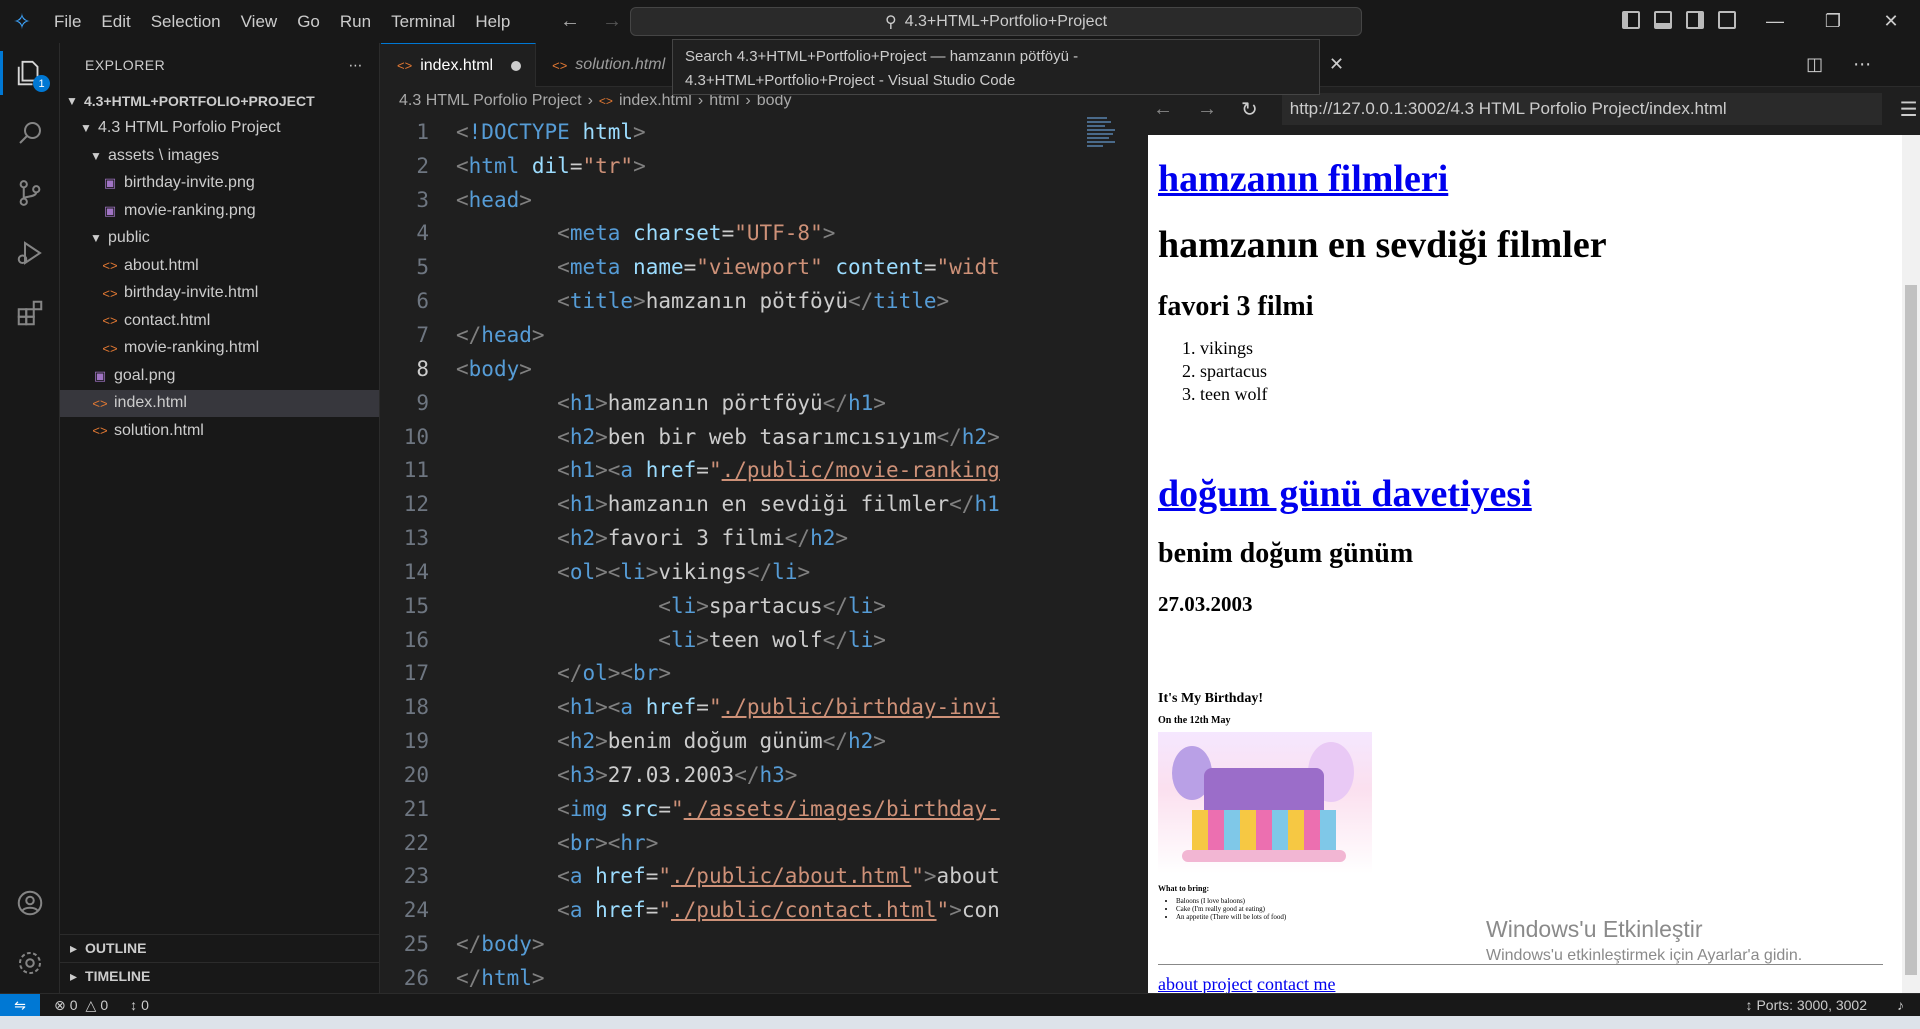 This screenshot has width=1920, height=1029. Describe the element at coordinates (30, 313) in the screenshot. I see `extensions-activity` at that location.